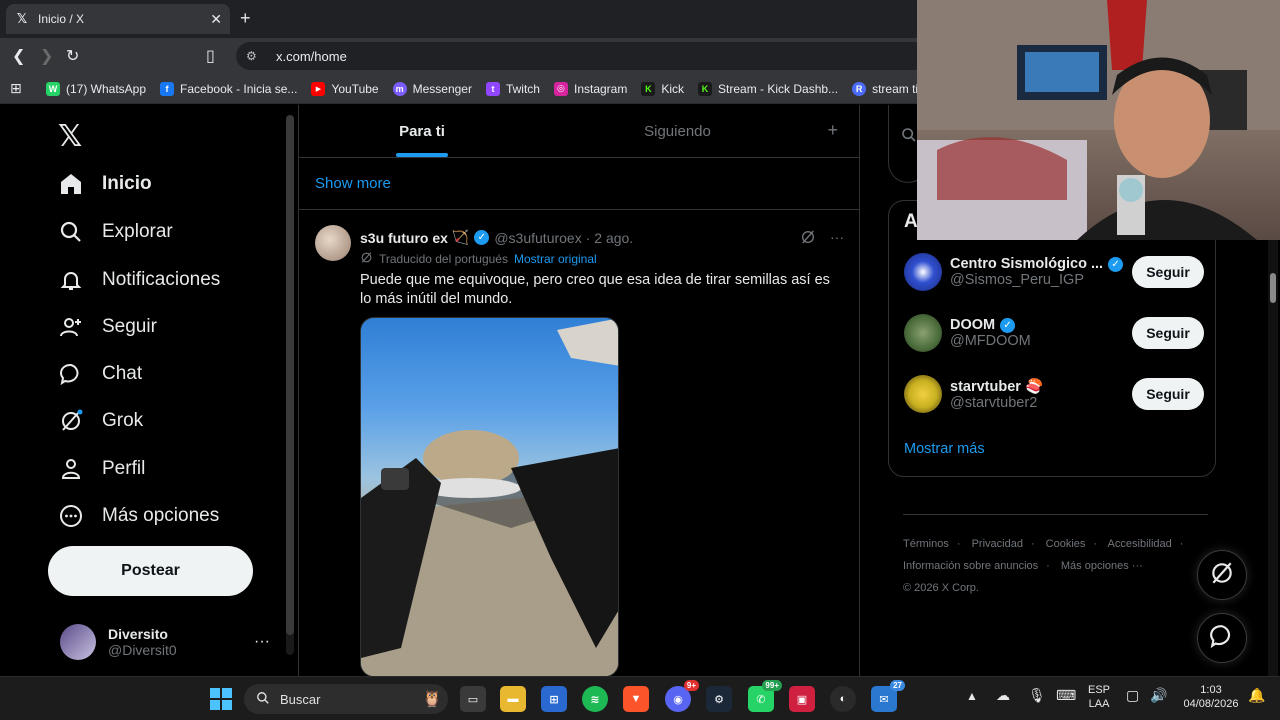 The height and width of the screenshot is (720, 1280). I want to click on close-tab-icon: ✕, so click(216, 19).